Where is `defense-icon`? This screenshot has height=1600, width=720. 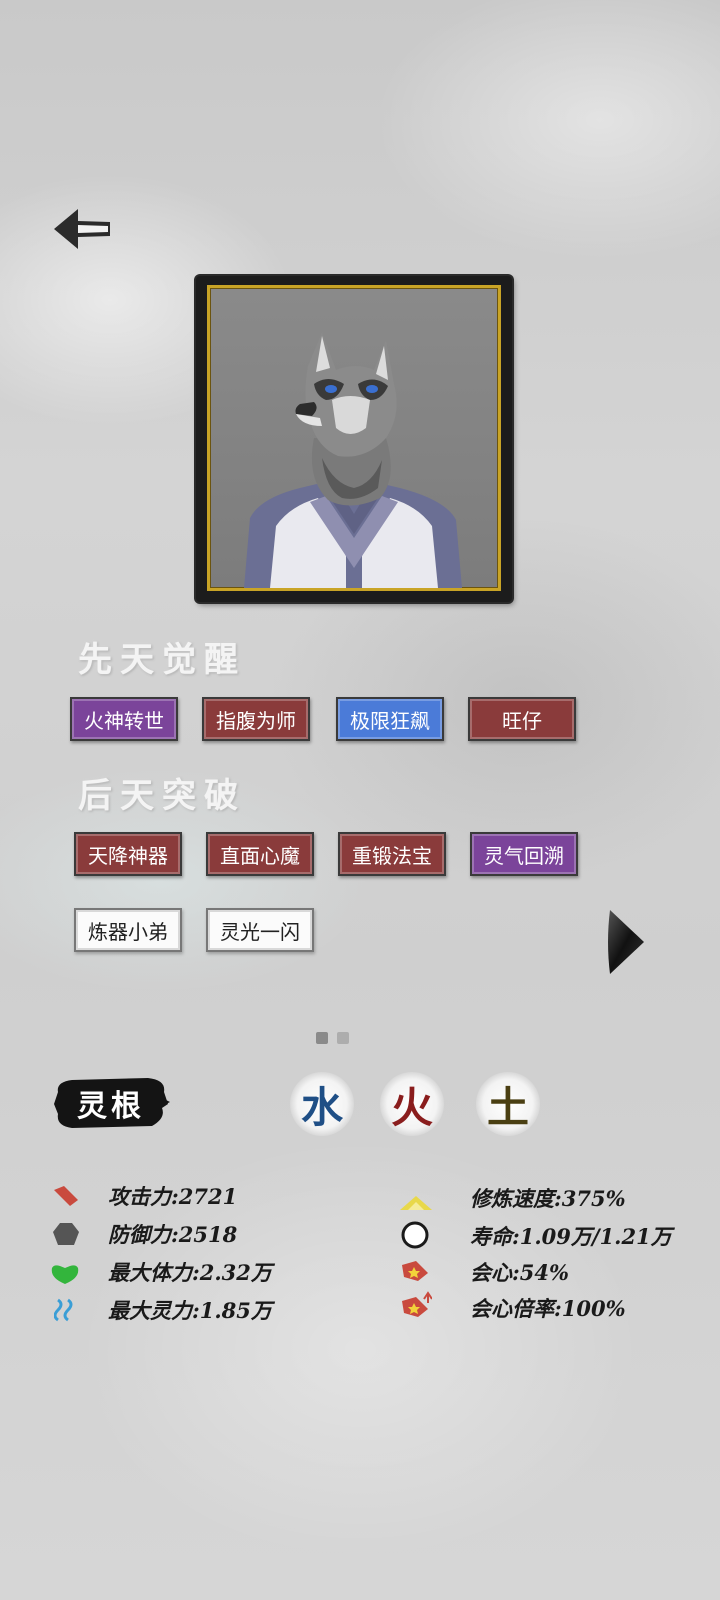
defense-icon is located at coordinates (66, 1234).